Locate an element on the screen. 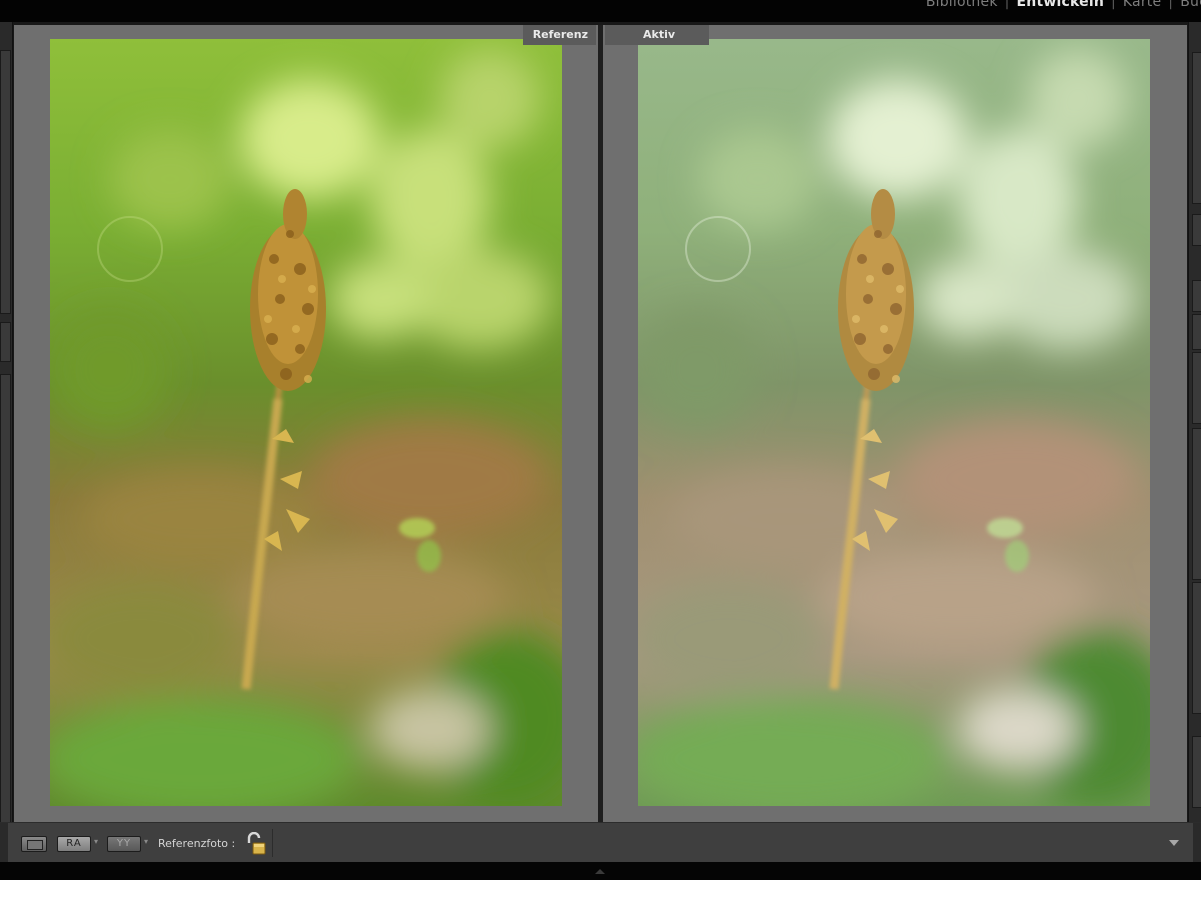 This screenshot has width=1201, height=901. module-picker: Bibliothek | Entwickeln | Karte | Buc is located at coordinates (1063, 5).